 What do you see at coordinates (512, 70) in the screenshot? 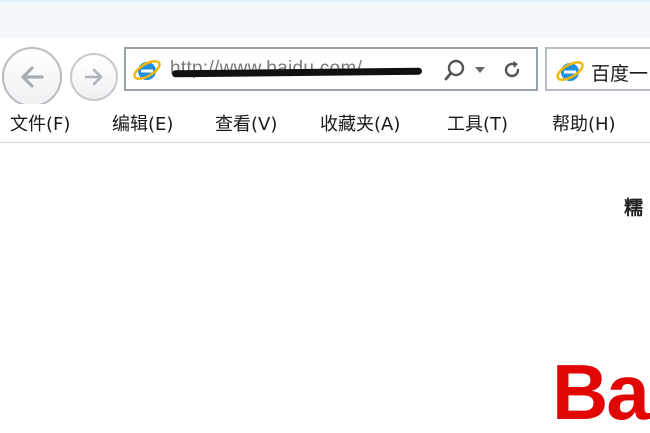
I see `refresh-icon` at bounding box center [512, 70].